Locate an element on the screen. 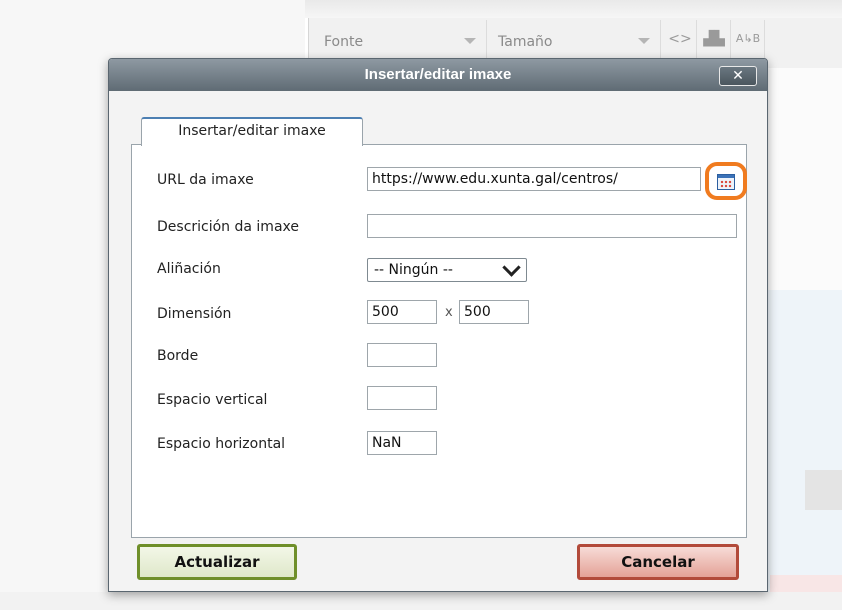 This screenshot has width=842, height=610. description-input is located at coordinates (552, 226).